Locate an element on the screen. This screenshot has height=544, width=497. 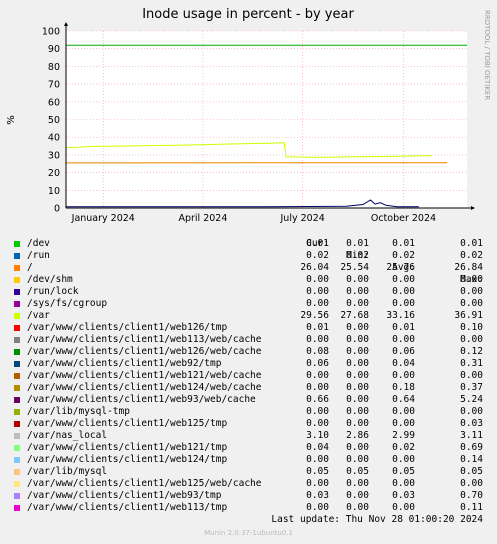
legend-name: / is located at coordinates (30, 267).